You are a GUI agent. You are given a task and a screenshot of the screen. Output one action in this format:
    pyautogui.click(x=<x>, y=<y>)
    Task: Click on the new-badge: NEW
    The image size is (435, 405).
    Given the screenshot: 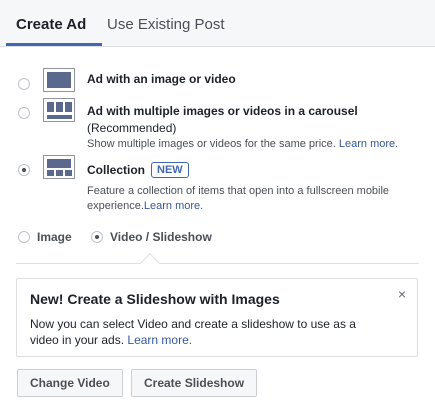 What is the action you would take?
    pyautogui.click(x=170, y=170)
    